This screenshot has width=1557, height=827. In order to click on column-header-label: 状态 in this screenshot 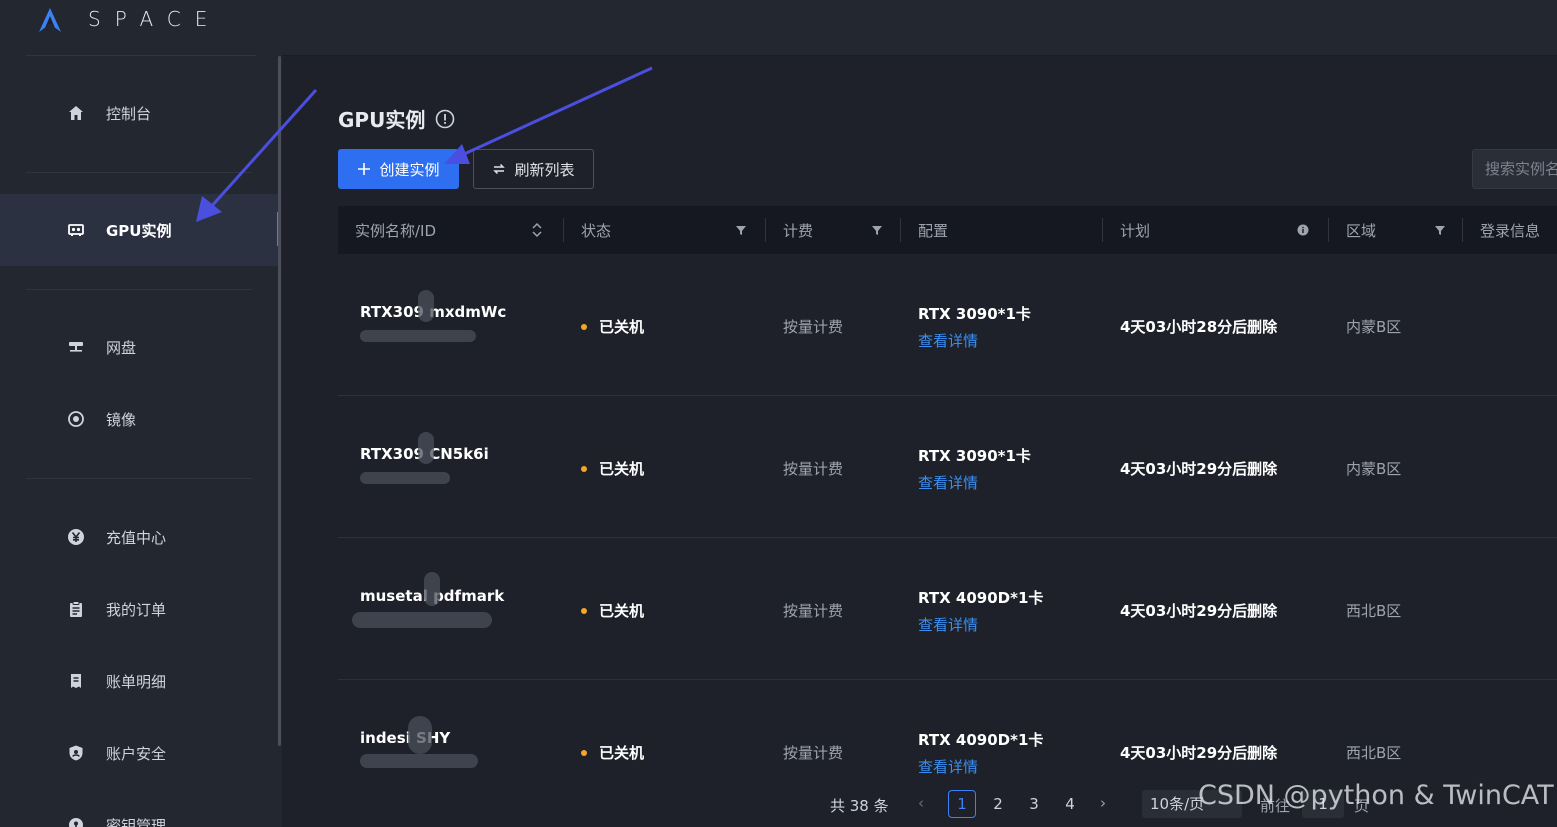, I will do `click(596, 230)`.